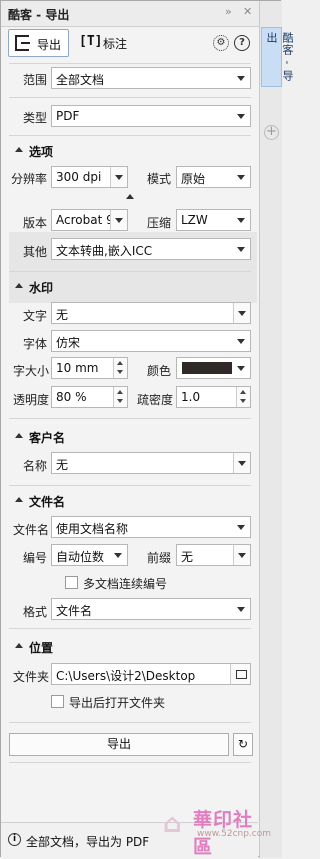 The image size is (320, 859). What do you see at coordinates (34, 316) in the screenshot?
I see `watermark-text-label: 文字` at bounding box center [34, 316].